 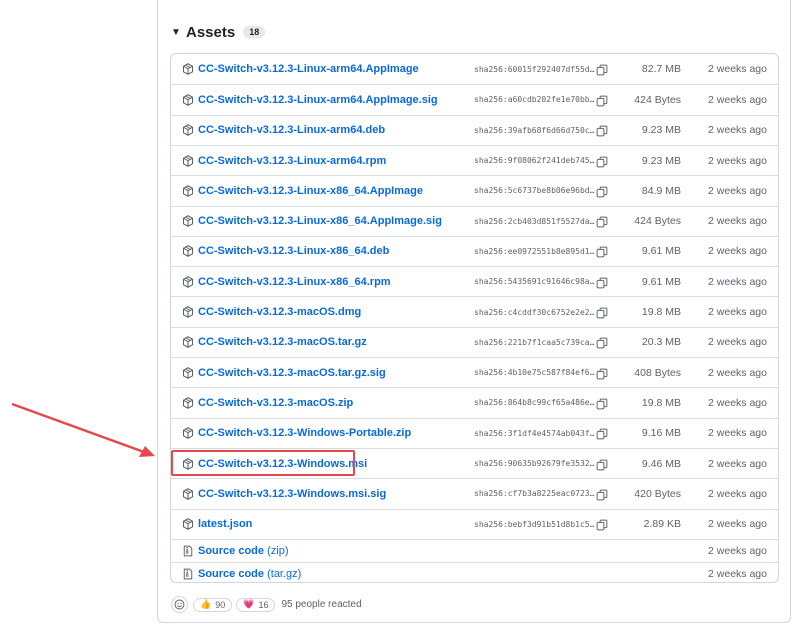 What do you see at coordinates (662, 524) in the screenshot?
I see `asset-size: 2.89 KB` at bounding box center [662, 524].